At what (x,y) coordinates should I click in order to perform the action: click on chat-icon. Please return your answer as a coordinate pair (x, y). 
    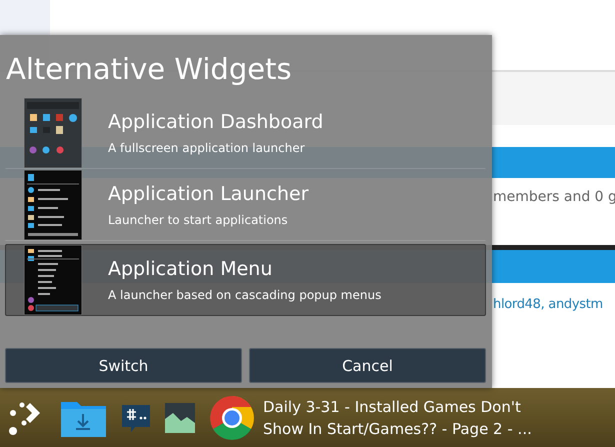
    Looking at the image, I should click on (136, 417).